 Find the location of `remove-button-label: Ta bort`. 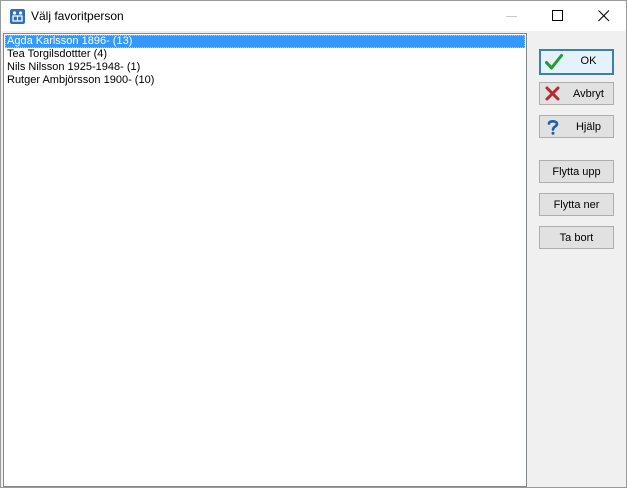

remove-button-label: Ta bort is located at coordinates (576, 238).